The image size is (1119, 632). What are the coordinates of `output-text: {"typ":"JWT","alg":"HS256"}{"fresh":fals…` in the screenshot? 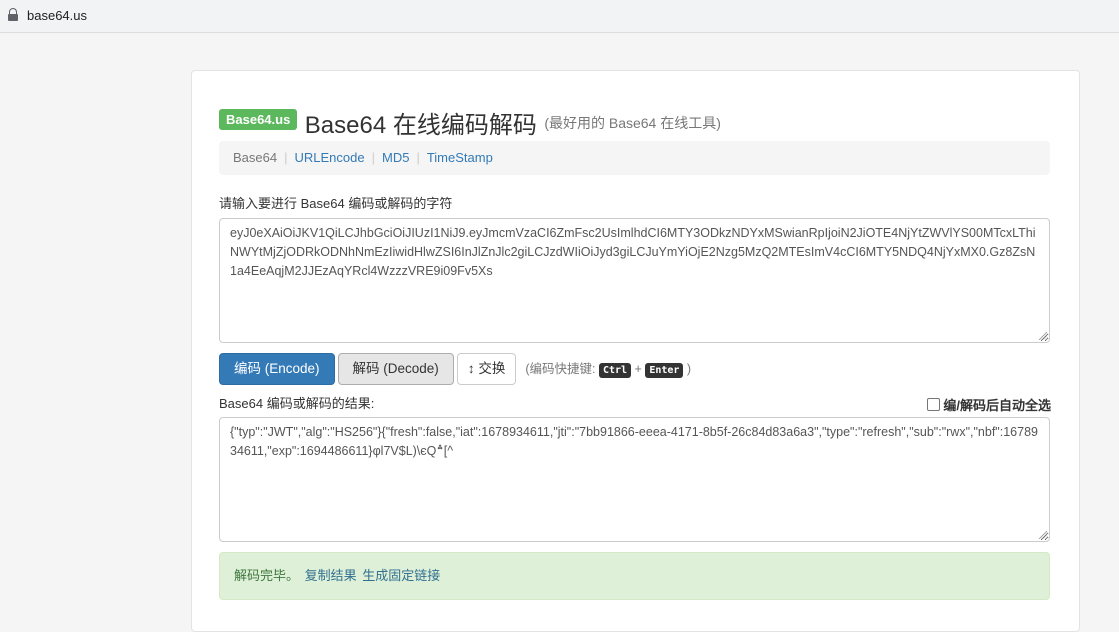 It's located at (634, 441).